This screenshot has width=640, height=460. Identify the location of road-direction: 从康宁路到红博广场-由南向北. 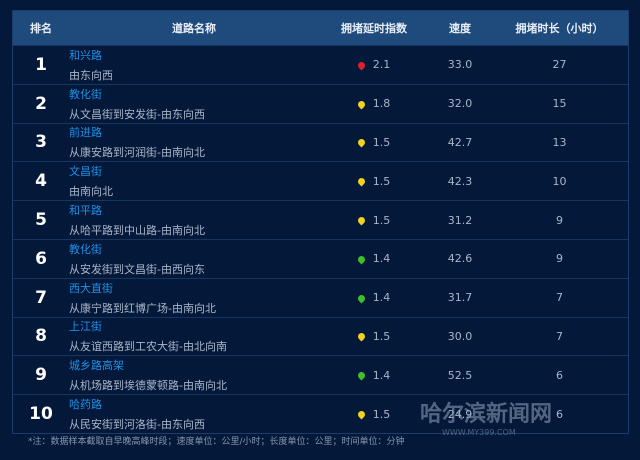
(142, 308).